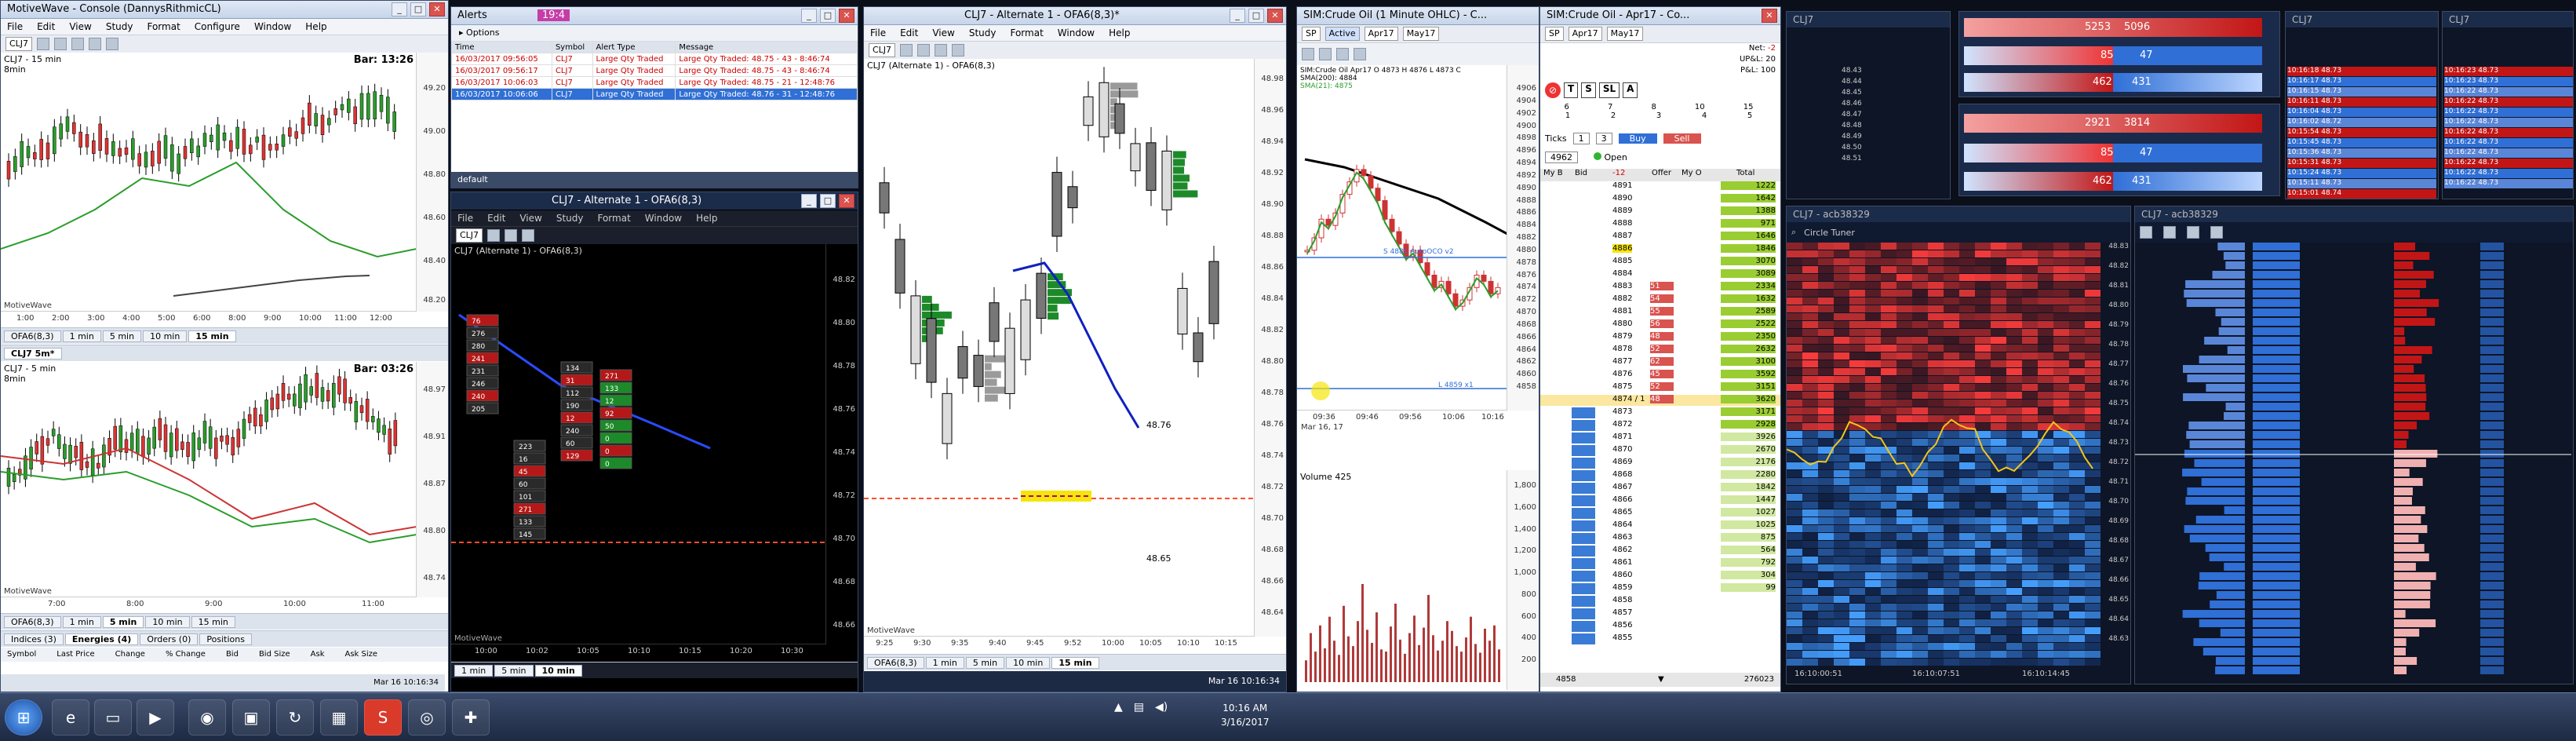 The image size is (2576, 741). I want to click on dom-row: 4864 1025, so click(1660, 525).